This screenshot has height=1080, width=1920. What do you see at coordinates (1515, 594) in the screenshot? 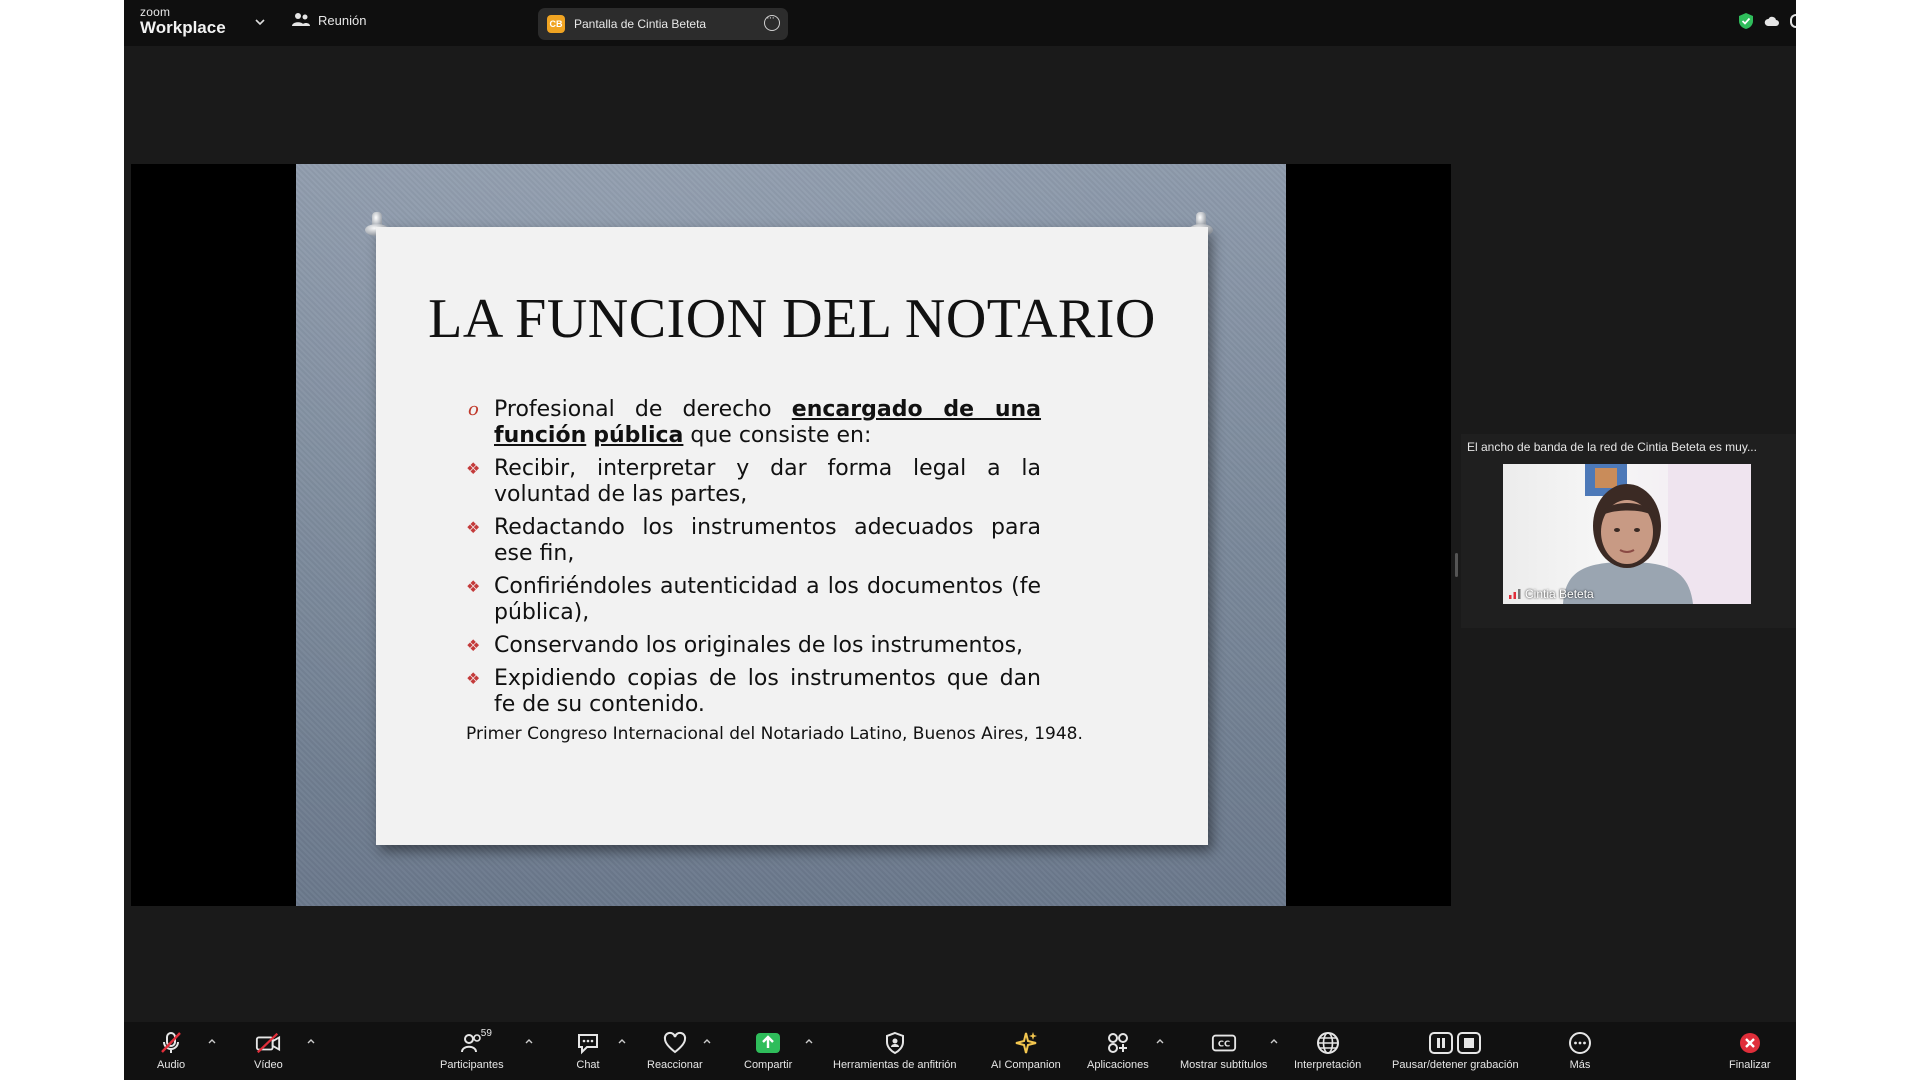
I see `signal-bars-icon` at bounding box center [1515, 594].